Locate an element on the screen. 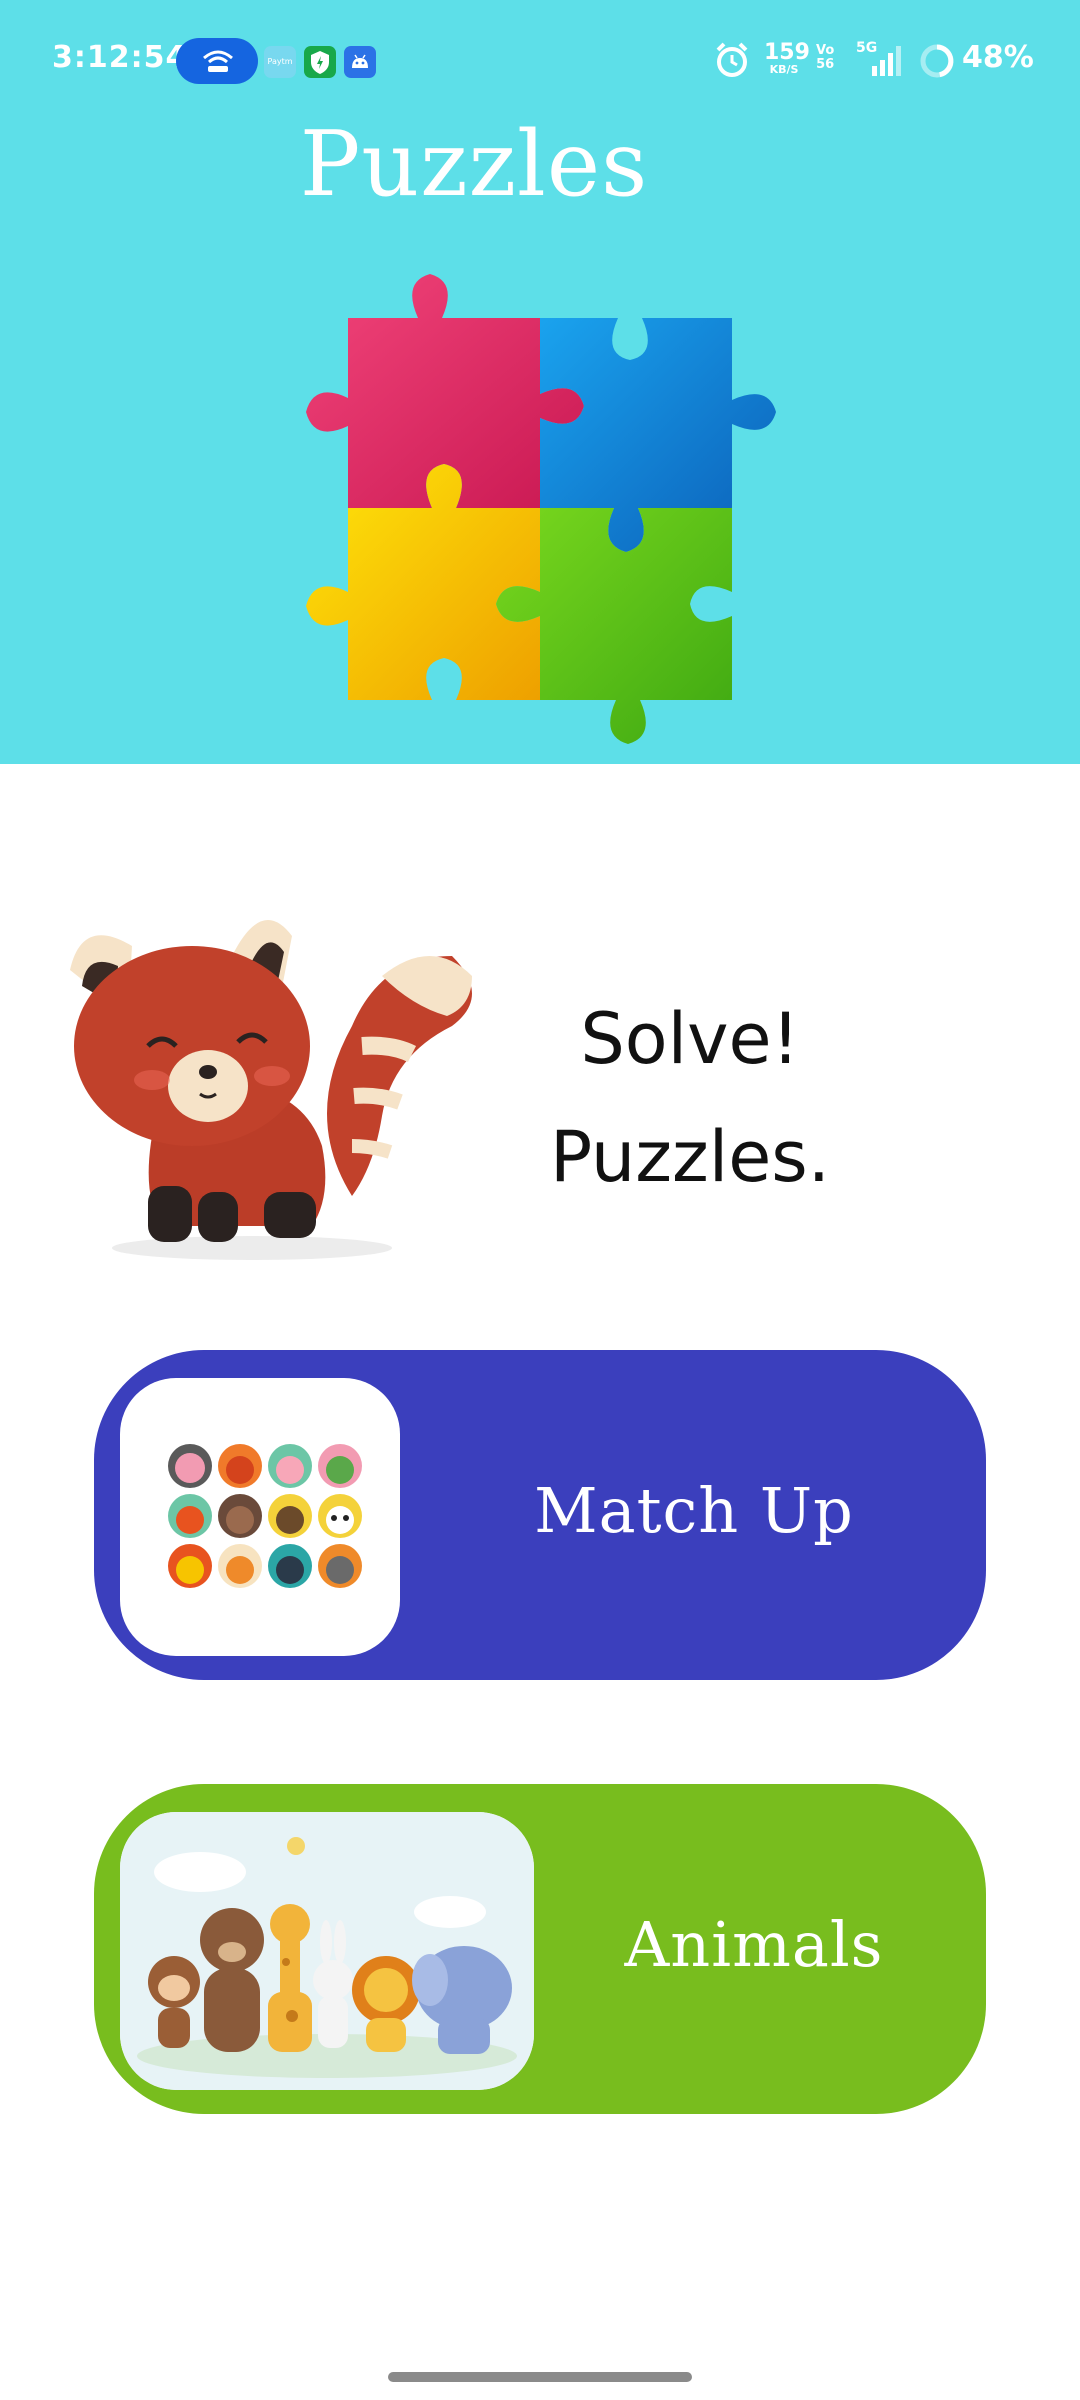 This screenshot has height=2400, width=1080. slogan-text: Solve! Puzzles. is located at coordinates (690, 1098).